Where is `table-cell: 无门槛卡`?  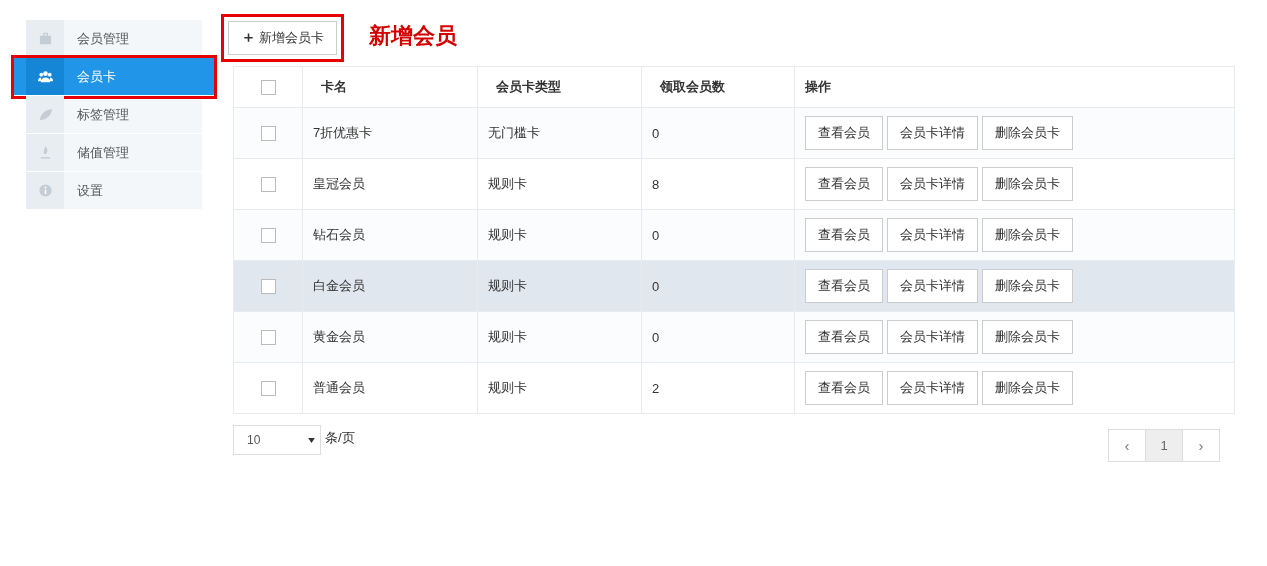
table-cell: 无门槛卡 is located at coordinates (514, 132).